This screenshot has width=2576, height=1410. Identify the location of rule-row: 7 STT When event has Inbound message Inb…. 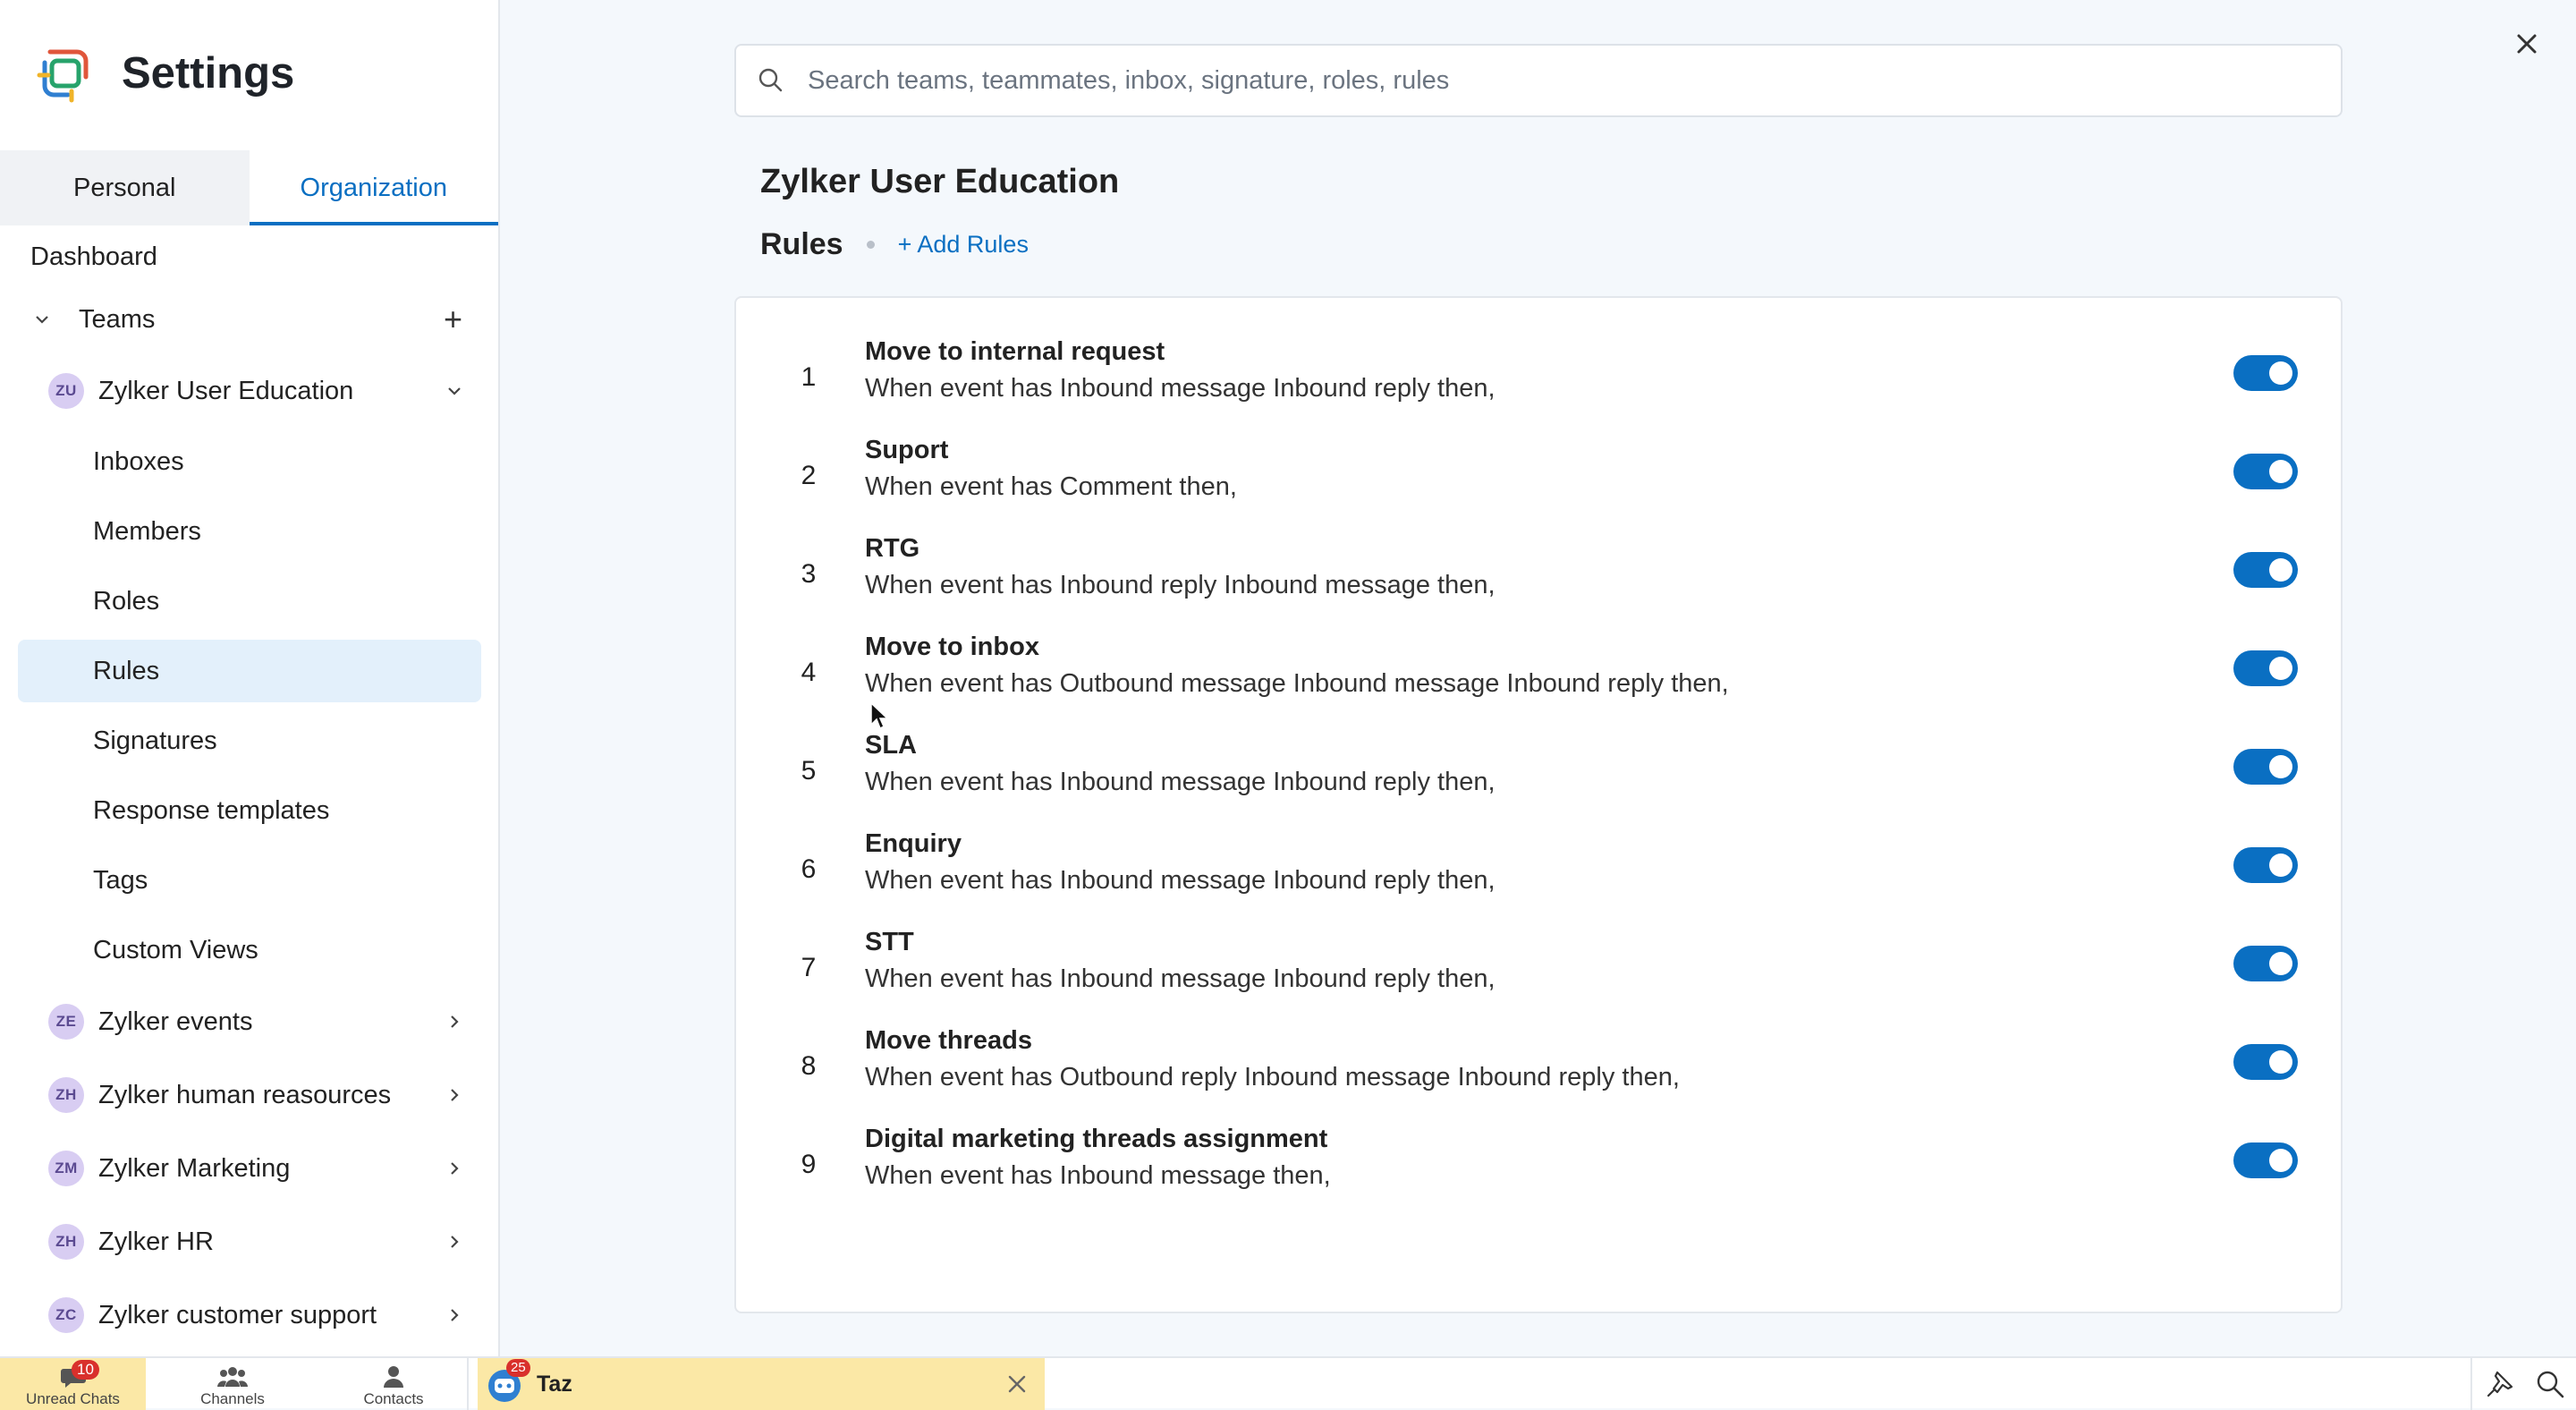
(1540, 969).